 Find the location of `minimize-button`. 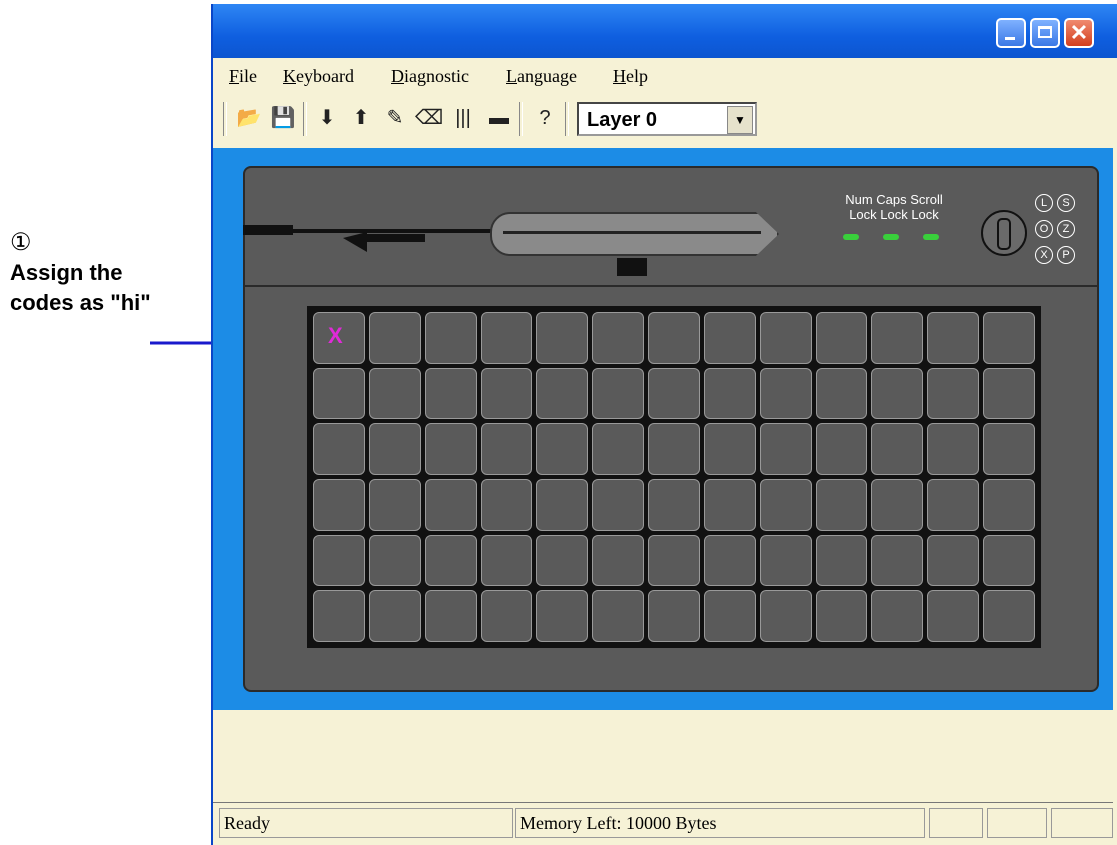

minimize-button is located at coordinates (1011, 33).